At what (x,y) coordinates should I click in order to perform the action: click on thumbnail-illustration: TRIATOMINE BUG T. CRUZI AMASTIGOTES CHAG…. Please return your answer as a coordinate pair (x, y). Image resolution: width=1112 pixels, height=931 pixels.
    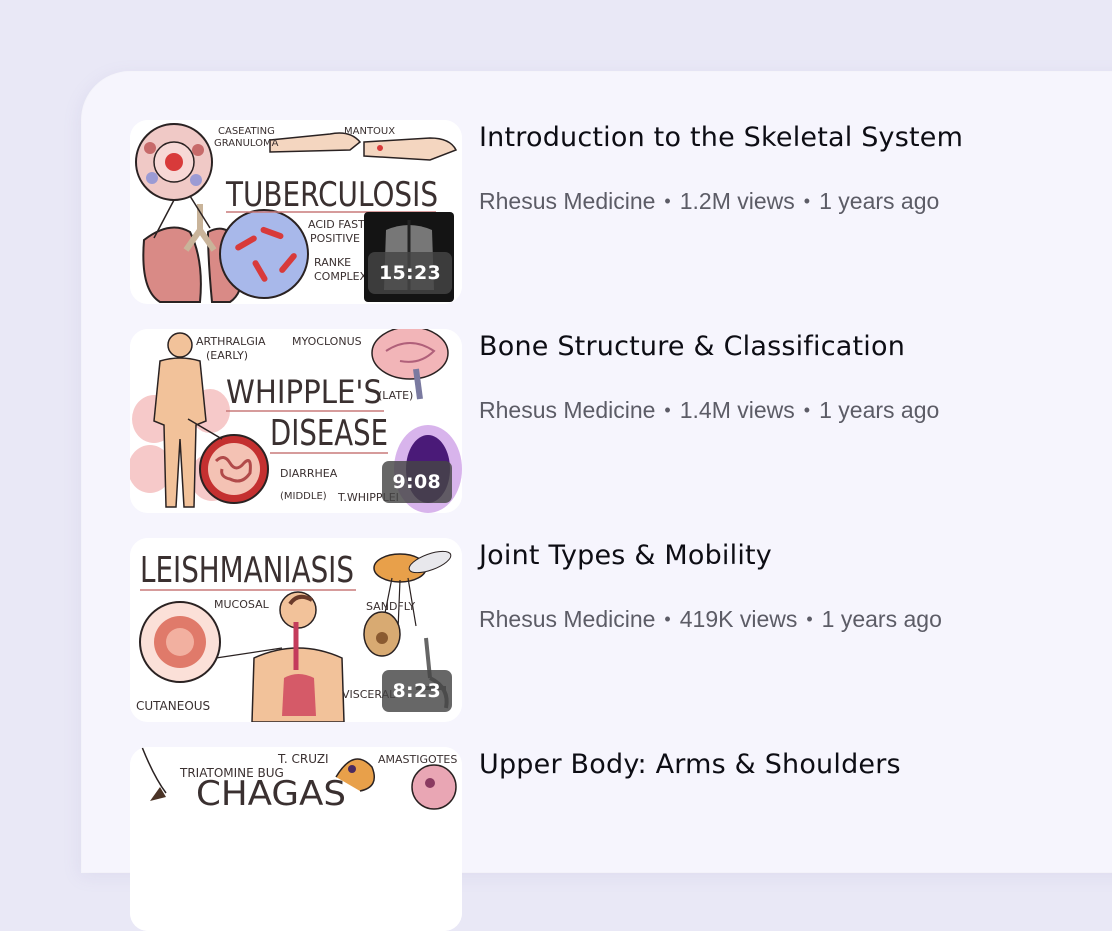
    Looking at the image, I should click on (296, 839).